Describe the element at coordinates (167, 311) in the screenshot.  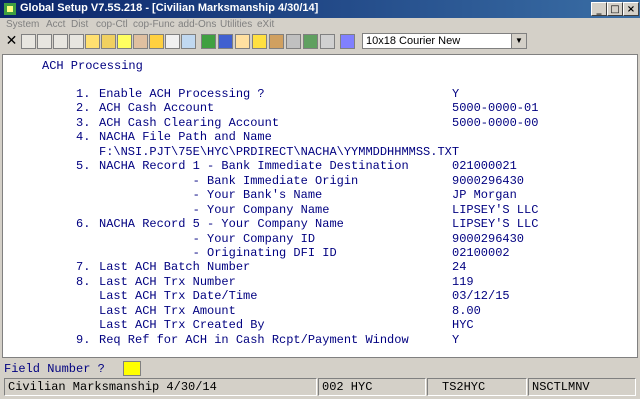
I see `field-label: Last ACH Trx Amount` at that location.